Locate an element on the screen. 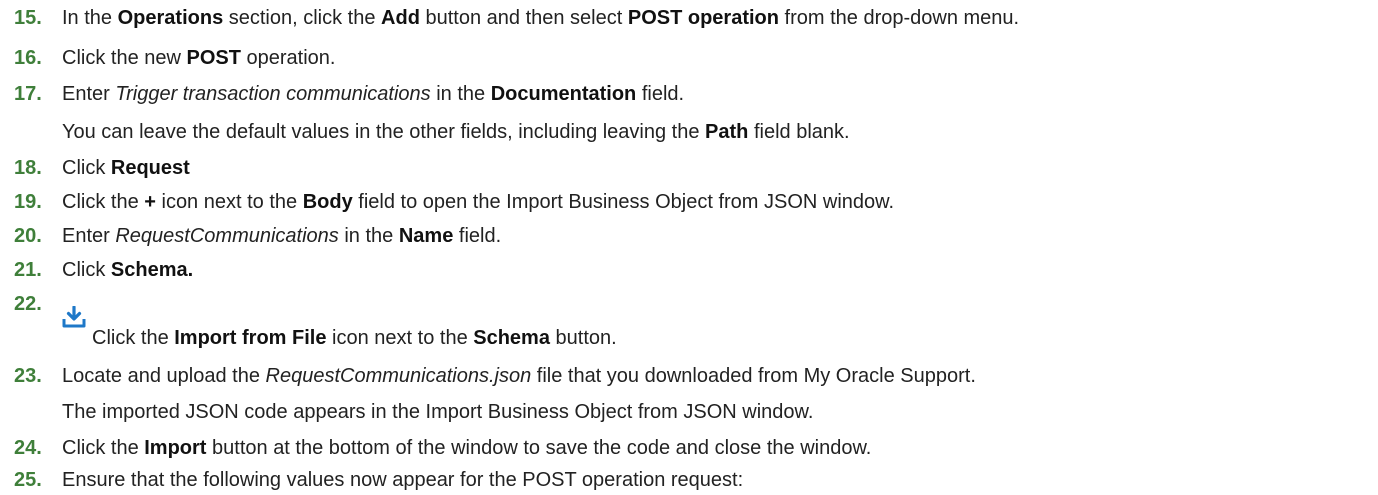  ui-term: Path is located at coordinates (727, 132).